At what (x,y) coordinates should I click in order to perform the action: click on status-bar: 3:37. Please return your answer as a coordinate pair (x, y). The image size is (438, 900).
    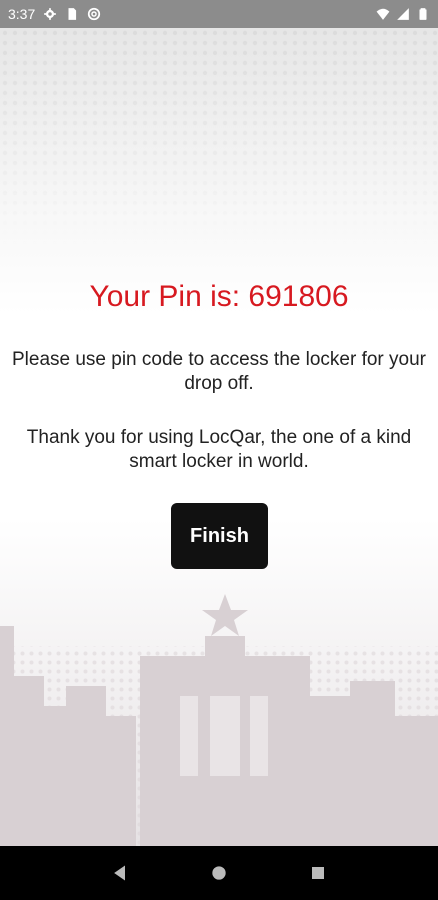
    Looking at the image, I should click on (219, 14).